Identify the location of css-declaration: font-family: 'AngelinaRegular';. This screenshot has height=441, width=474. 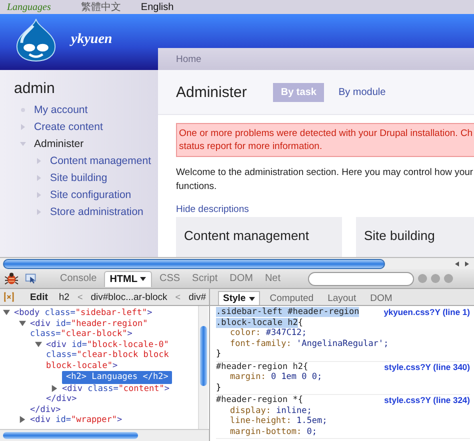
(343, 343).